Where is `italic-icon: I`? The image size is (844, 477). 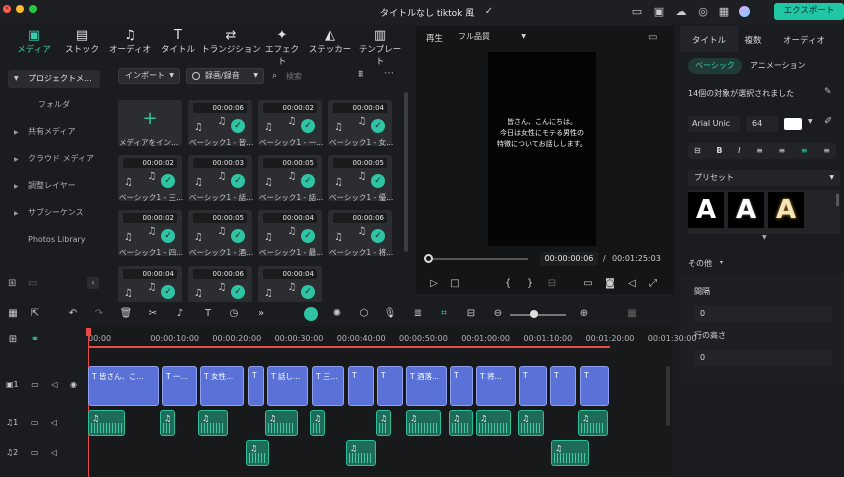 italic-icon: I is located at coordinates (739, 151).